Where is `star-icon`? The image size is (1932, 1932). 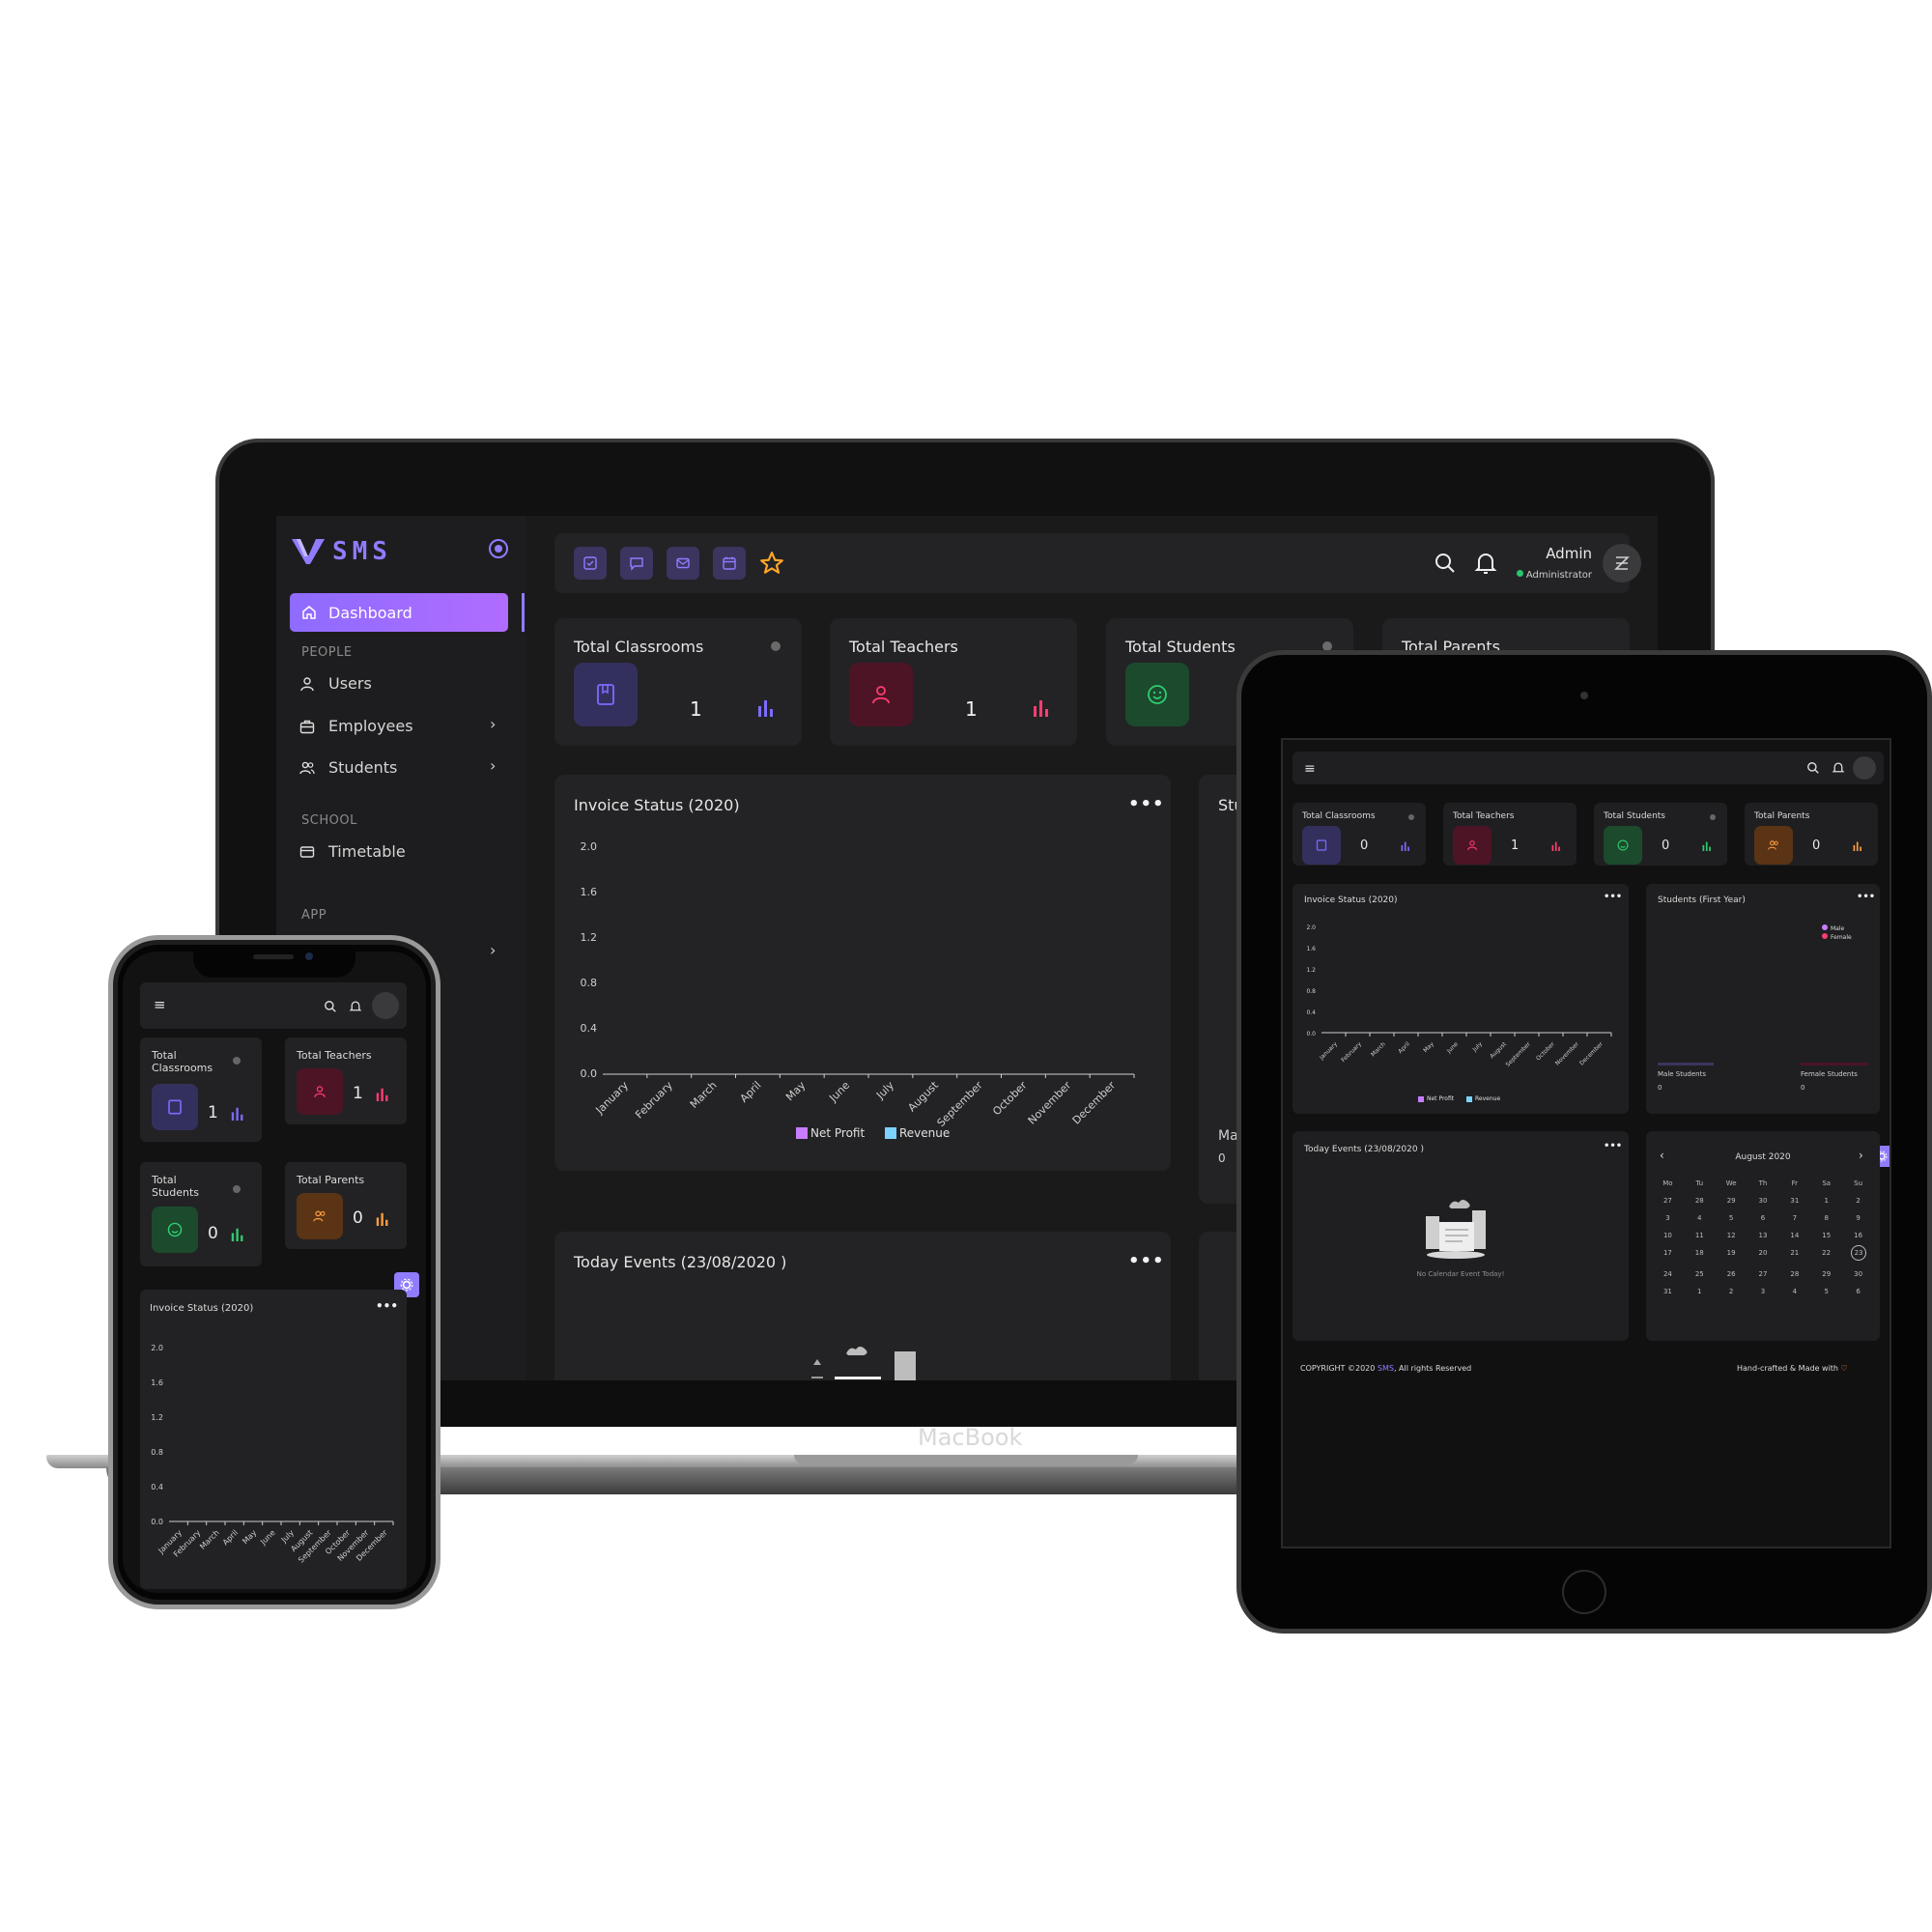
star-icon is located at coordinates (771, 563).